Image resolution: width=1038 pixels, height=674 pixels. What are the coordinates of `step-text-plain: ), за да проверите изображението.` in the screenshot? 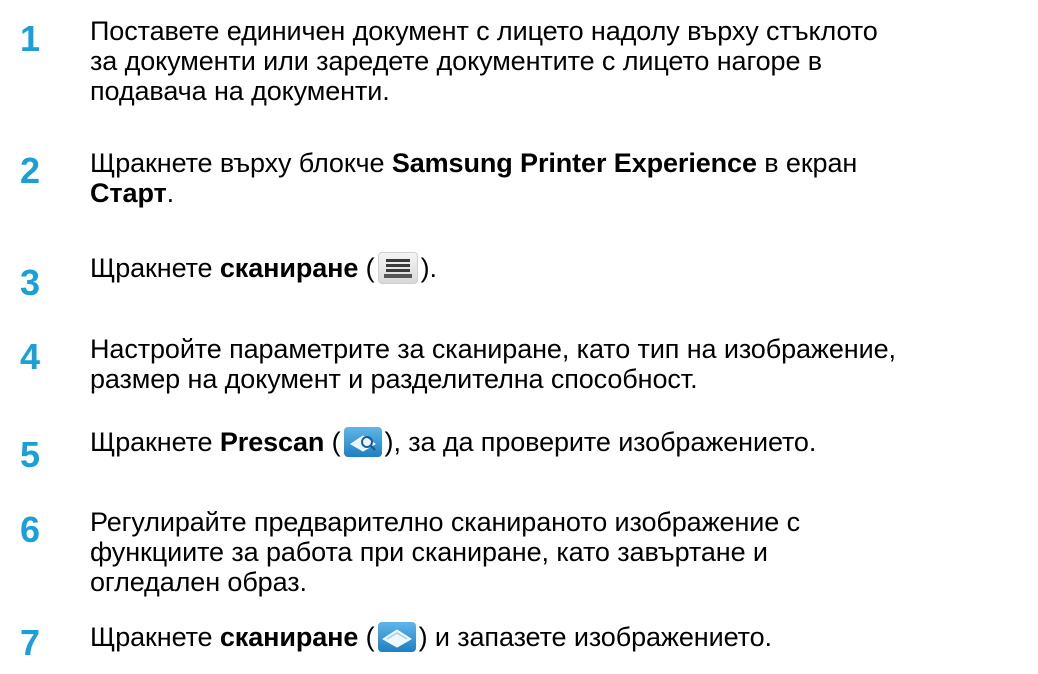 It's located at (600, 442).